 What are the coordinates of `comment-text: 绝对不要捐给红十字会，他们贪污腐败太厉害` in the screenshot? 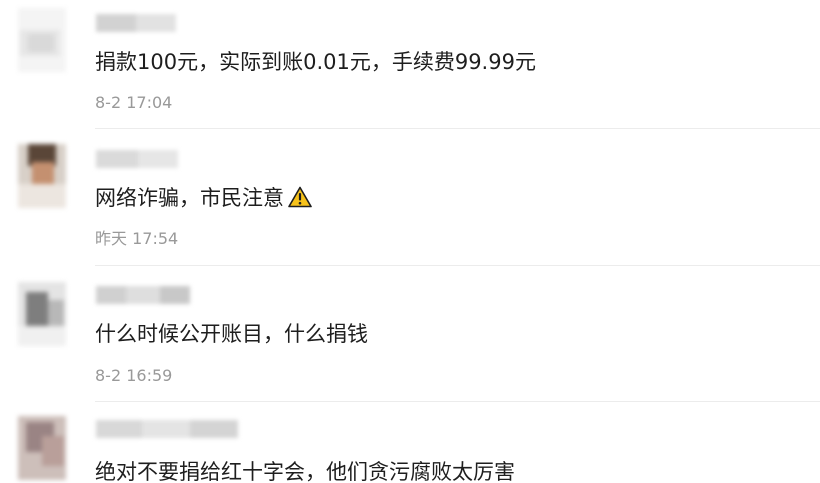 It's located at (305, 471).